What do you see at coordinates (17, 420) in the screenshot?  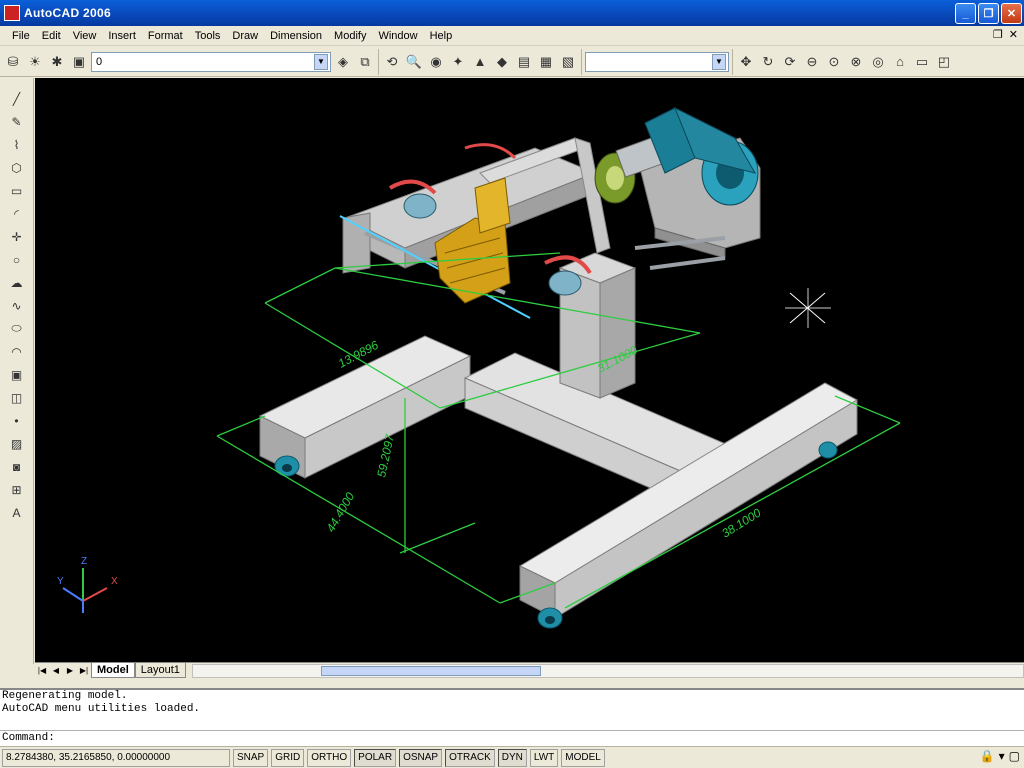 I see `point-icon: •` at bounding box center [17, 420].